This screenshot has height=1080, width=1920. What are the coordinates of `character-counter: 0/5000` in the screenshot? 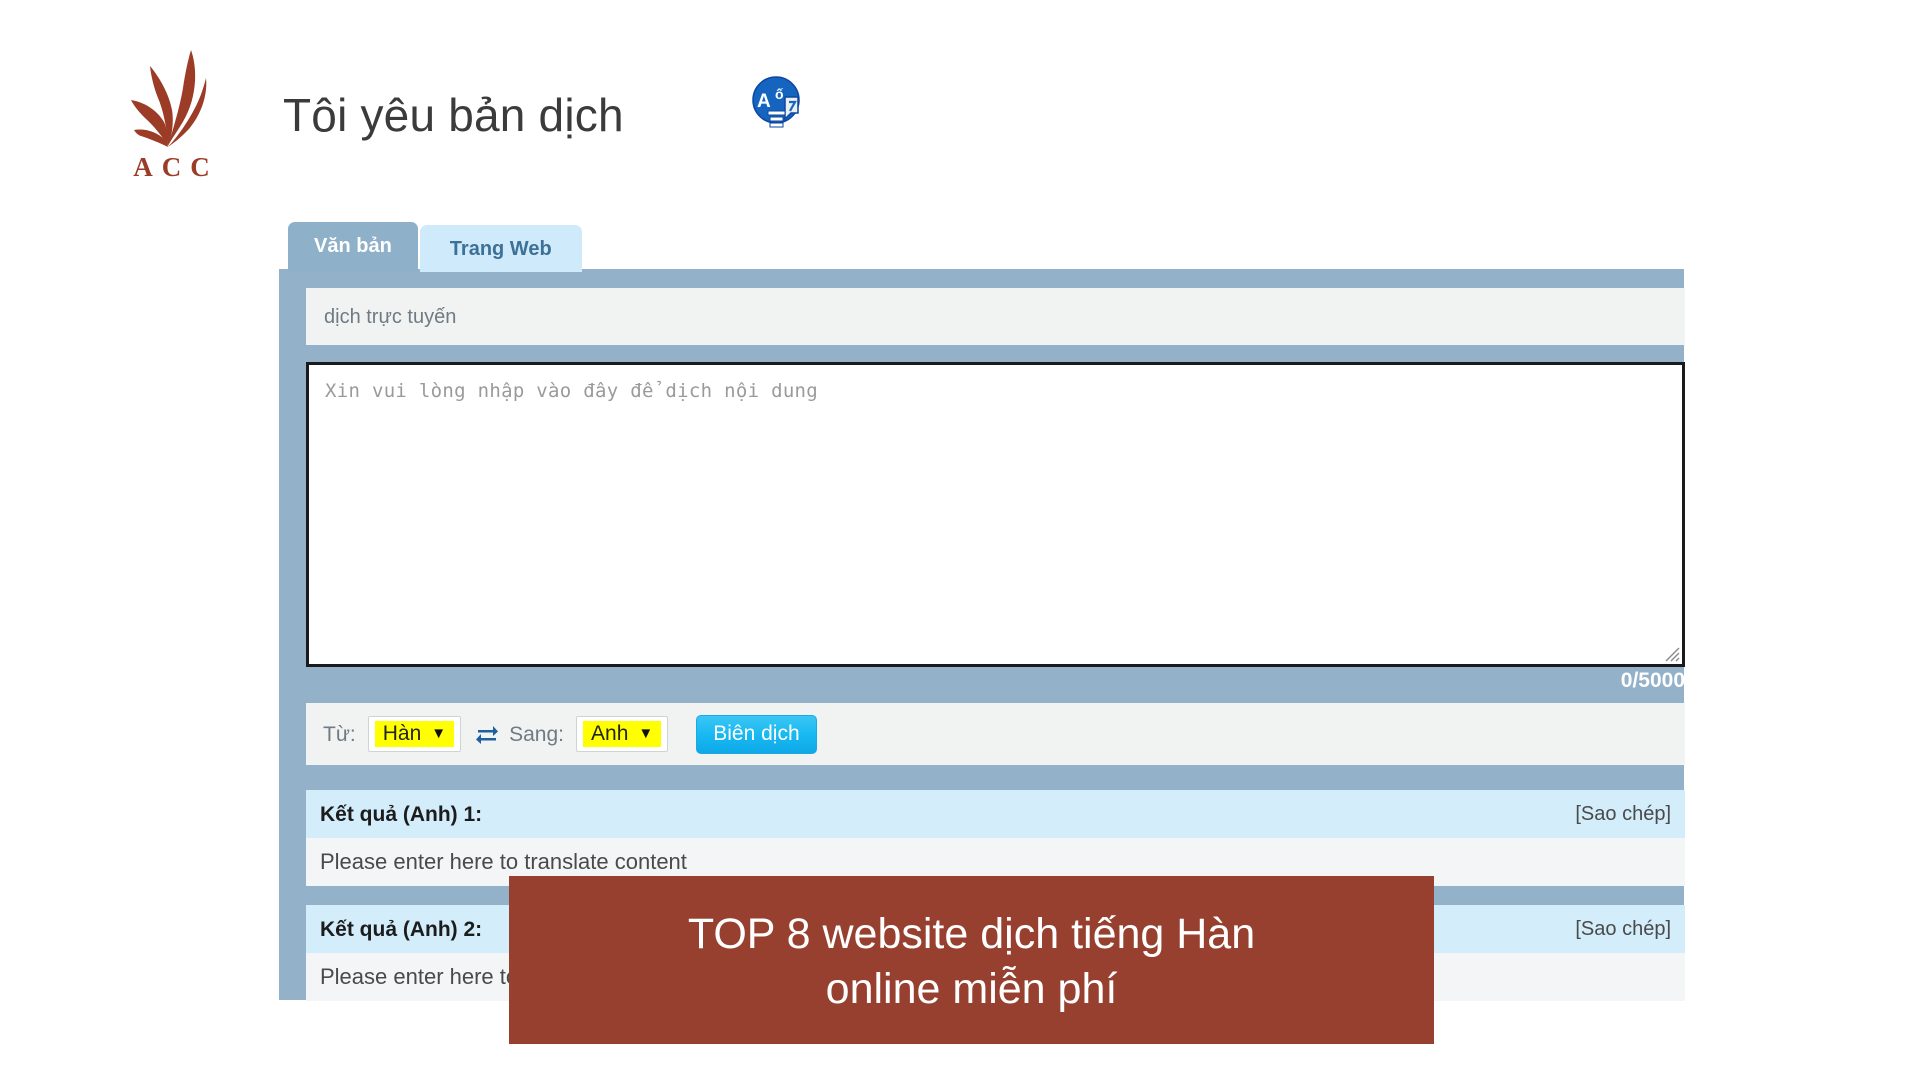 It's located at (1652, 680).